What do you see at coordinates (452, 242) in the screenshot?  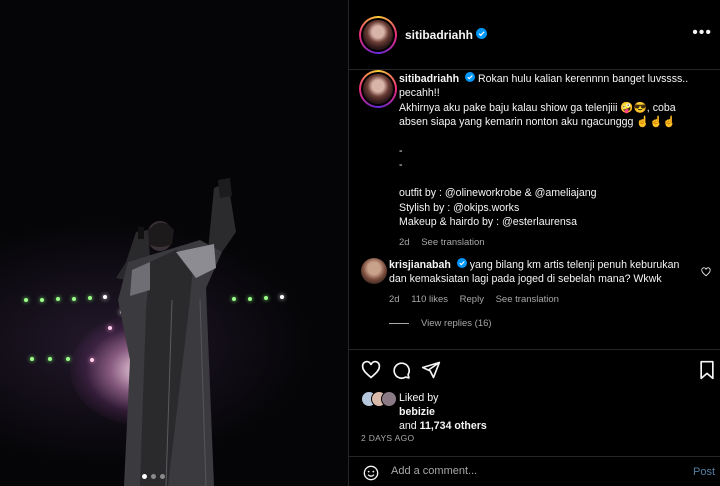 I see `caption-see-translation: See translation` at bounding box center [452, 242].